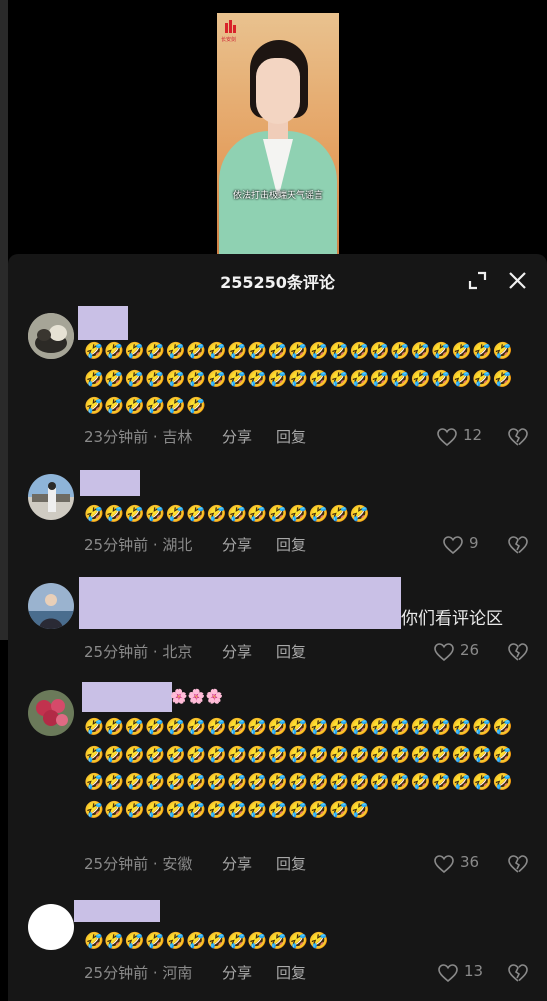 This screenshot has width=547, height=1001. I want to click on like-button: 9, so click(473, 545).